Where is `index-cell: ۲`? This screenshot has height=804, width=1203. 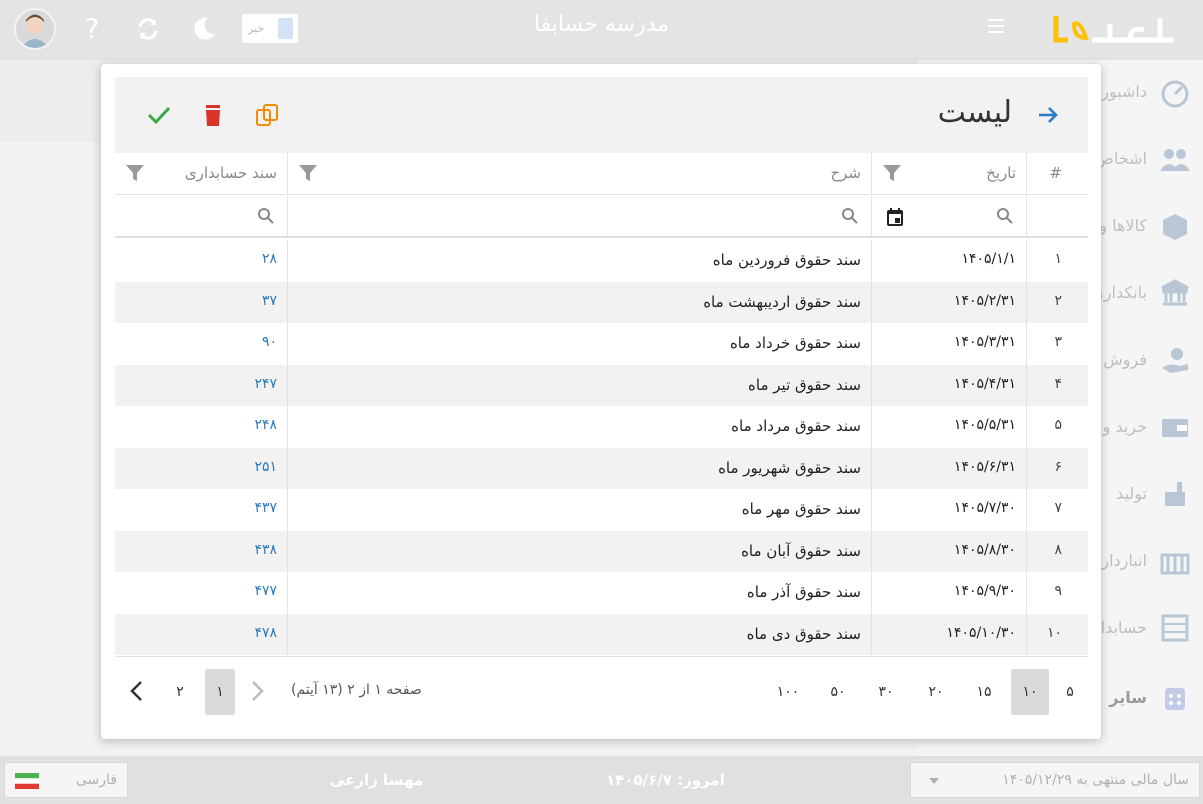 index-cell: ۲ is located at coordinates (1058, 300).